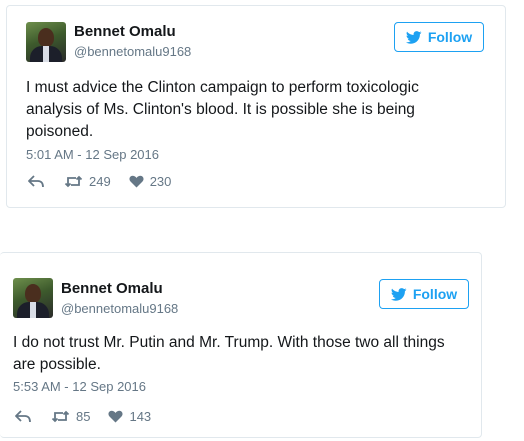 The height and width of the screenshot is (441, 524). I want to click on separator, so click(262, 230).